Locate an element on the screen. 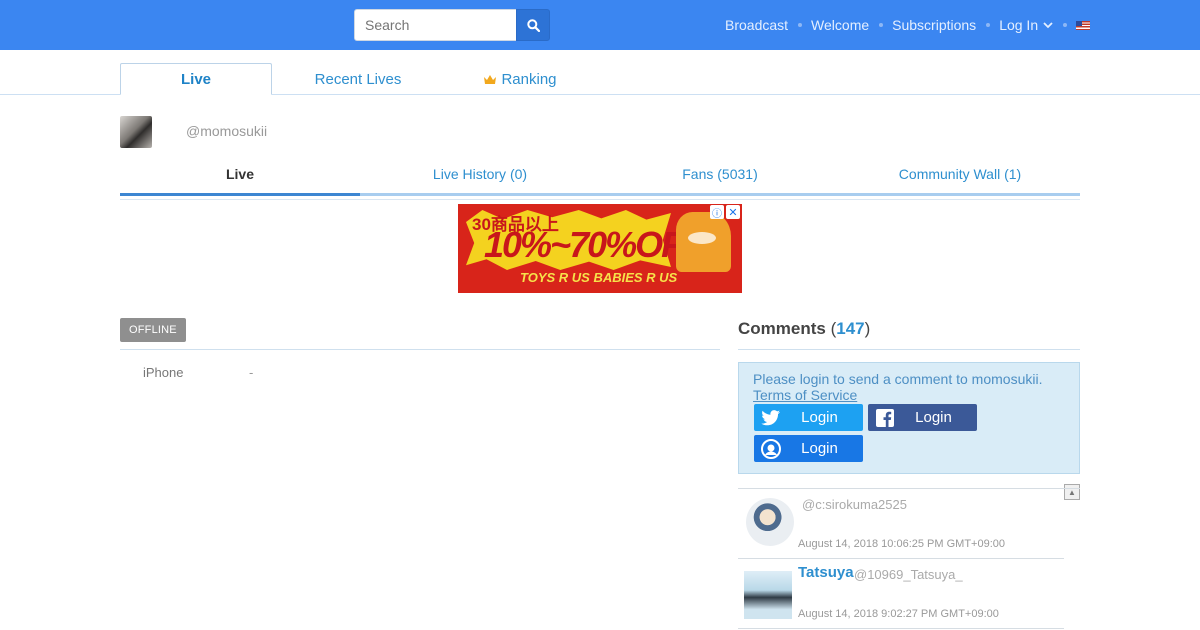 The height and width of the screenshot is (630, 1200). subtab-live-history-label: Live History (0) is located at coordinates (480, 174).